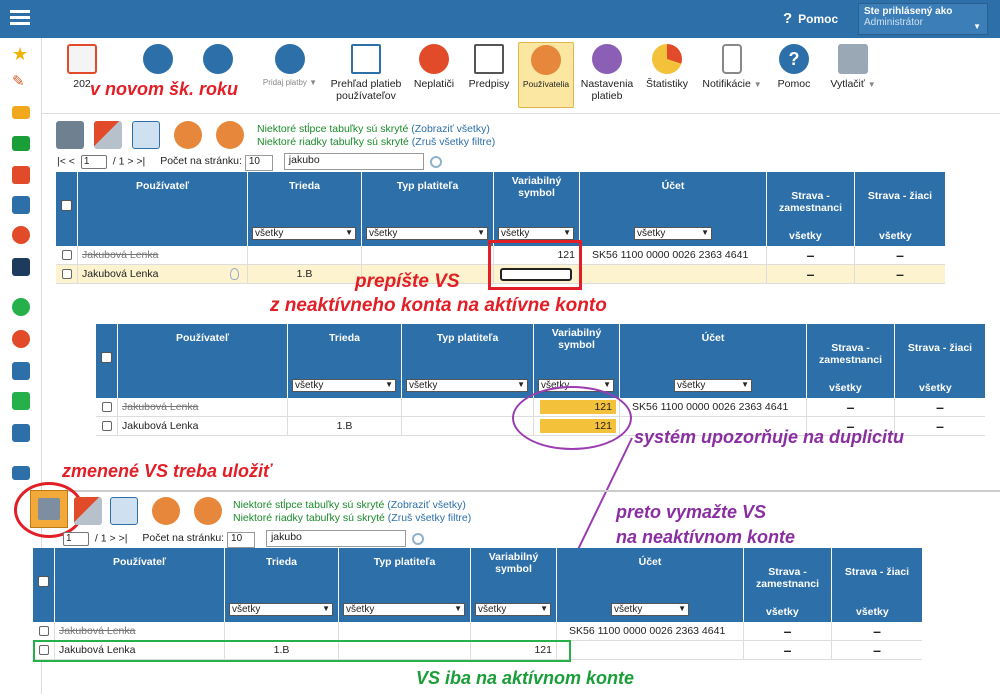 This screenshot has height=694, width=1000. Describe the element at coordinates (782, 612) in the screenshot. I see `food-staff-filter: všetky` at that location.